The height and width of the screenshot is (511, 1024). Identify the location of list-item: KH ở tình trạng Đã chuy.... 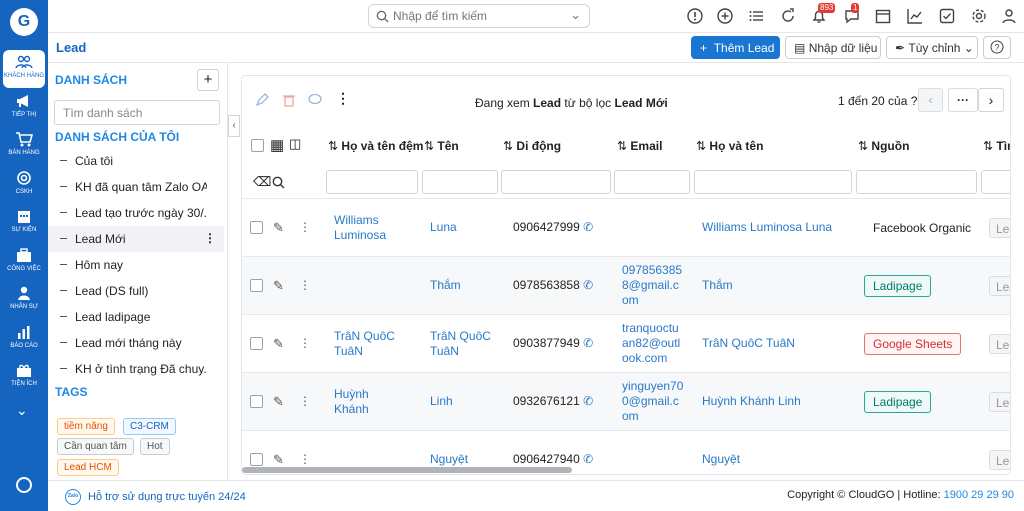
(136, 369).